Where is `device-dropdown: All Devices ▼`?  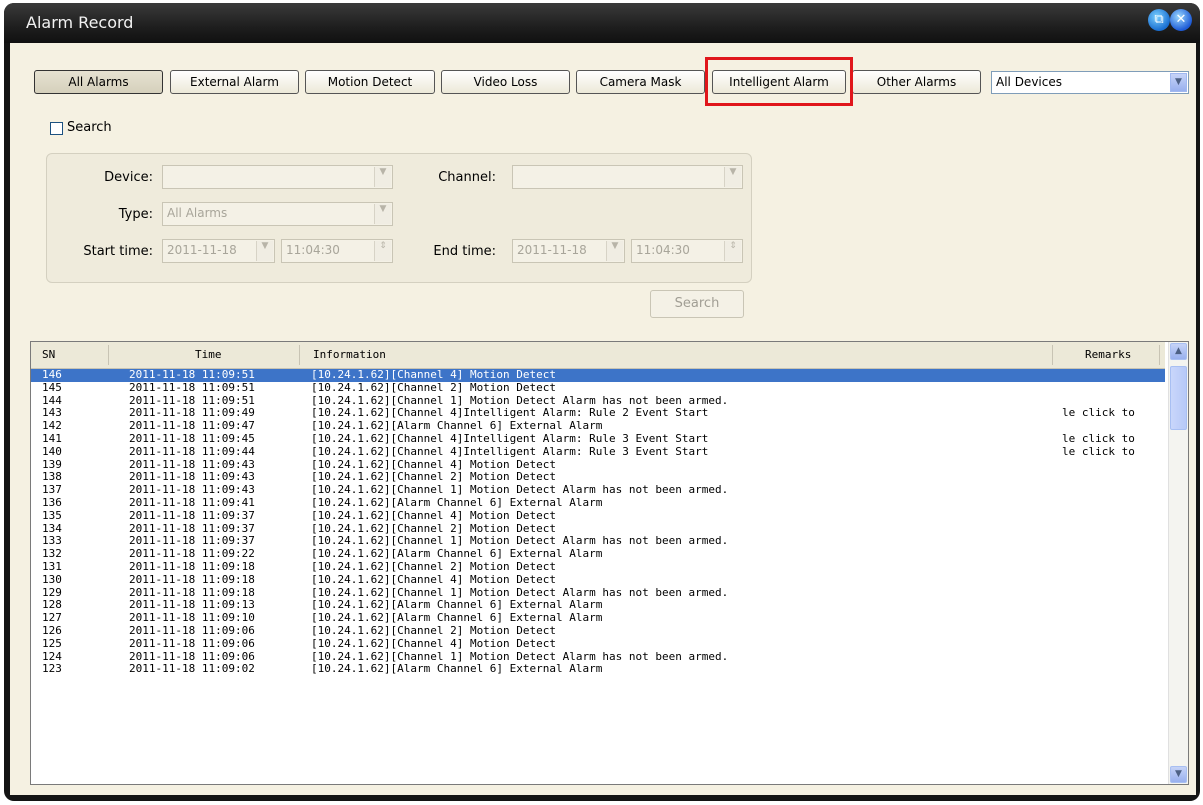
device-dropdown: All Devices ▼ is located at coordinates (1090, 82).